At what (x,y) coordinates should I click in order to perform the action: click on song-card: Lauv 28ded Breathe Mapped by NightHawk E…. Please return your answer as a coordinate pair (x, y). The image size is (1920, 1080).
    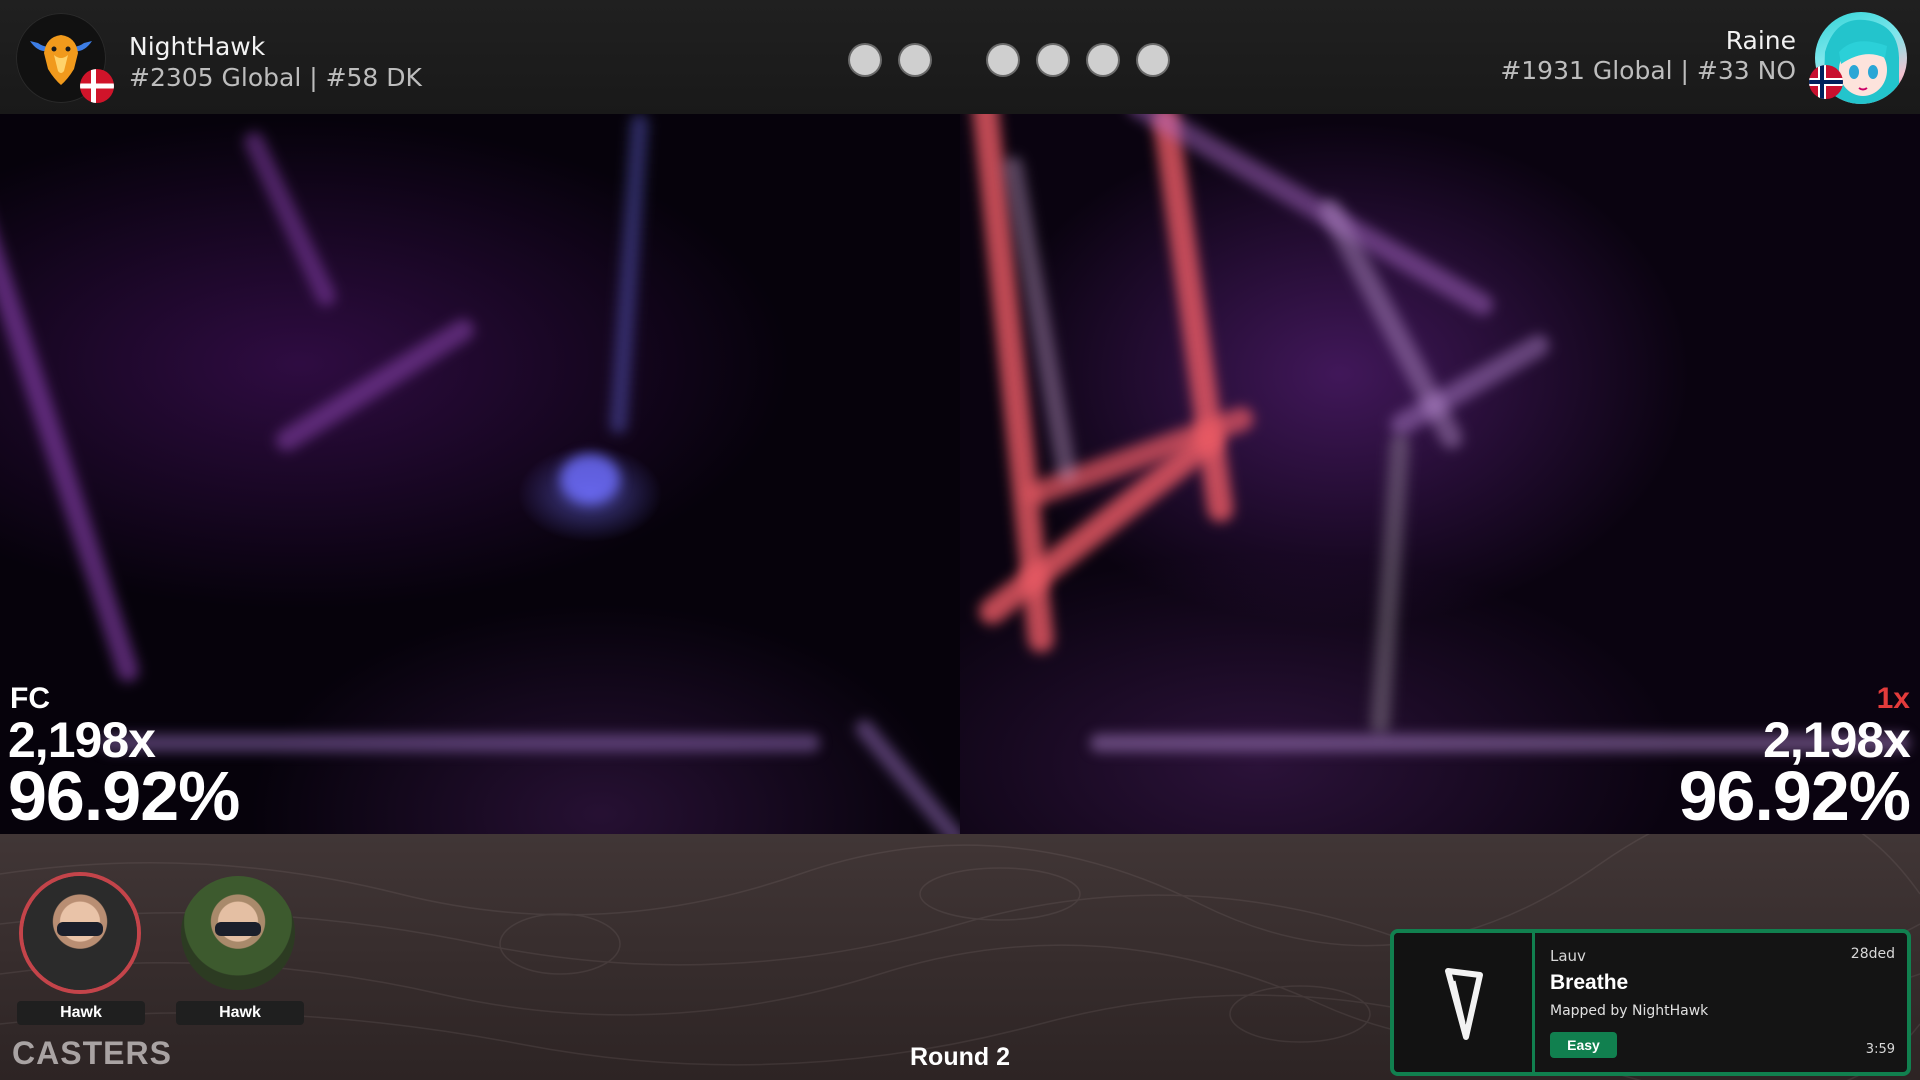
    Looking at the image, I should click on (1650, 1002).